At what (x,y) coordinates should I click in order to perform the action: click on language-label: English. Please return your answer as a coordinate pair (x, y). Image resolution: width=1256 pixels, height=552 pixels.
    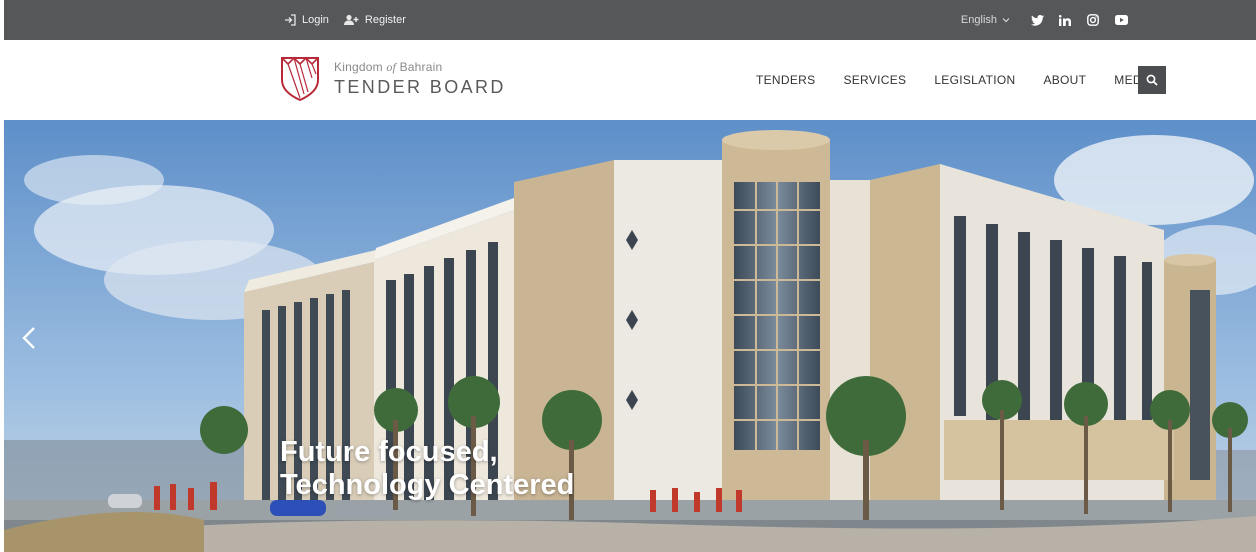
    Looking at the image, I should click on (978, 20).